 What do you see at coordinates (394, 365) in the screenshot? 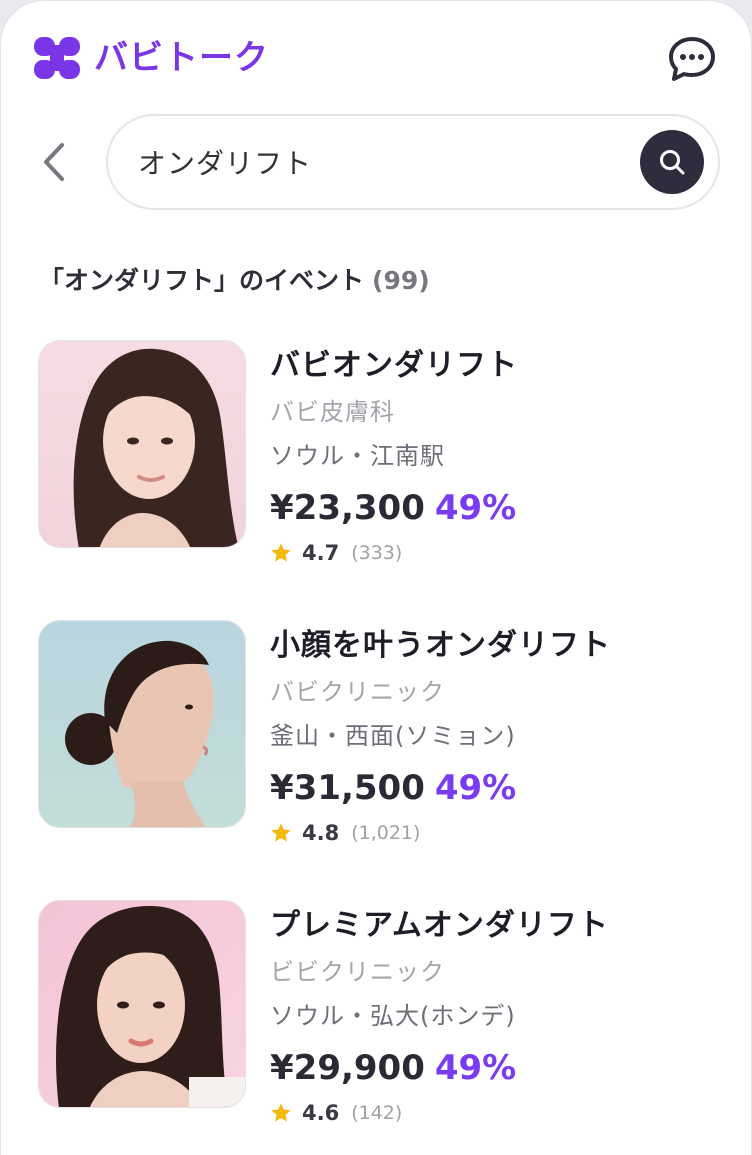
I see `event-title: バビオンダリフト` at bounding box center [394, 365].